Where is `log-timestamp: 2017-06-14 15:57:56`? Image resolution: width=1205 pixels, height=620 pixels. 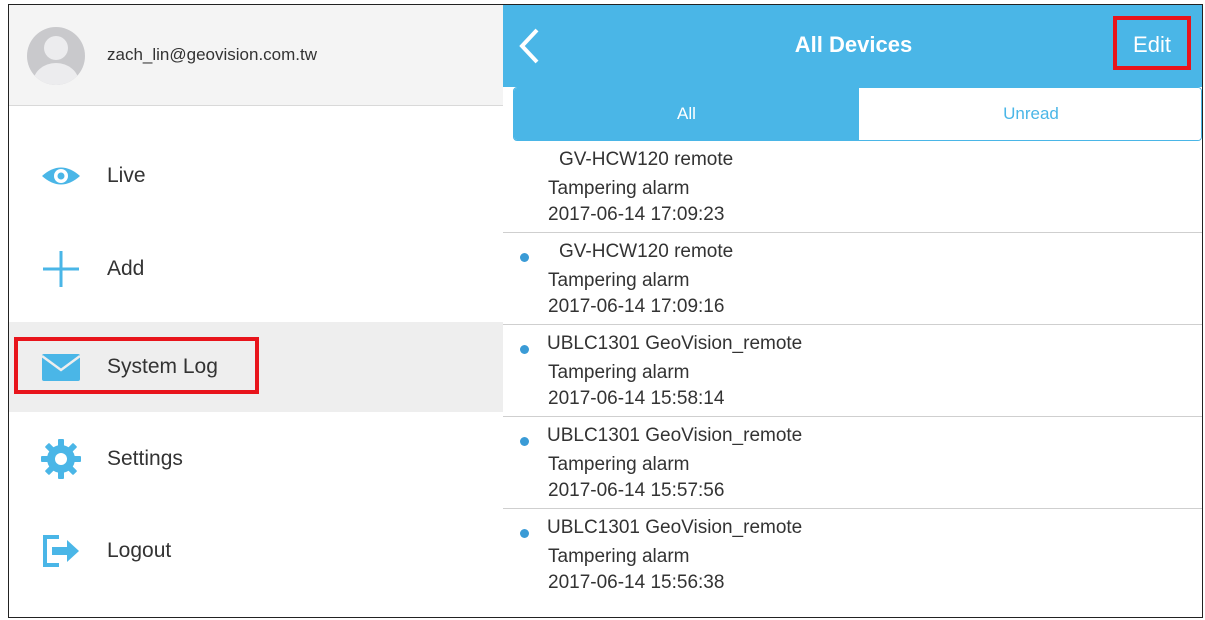
log-timestamp: 2017-06-14 15:57:56 is located at coordinates (636, 490).